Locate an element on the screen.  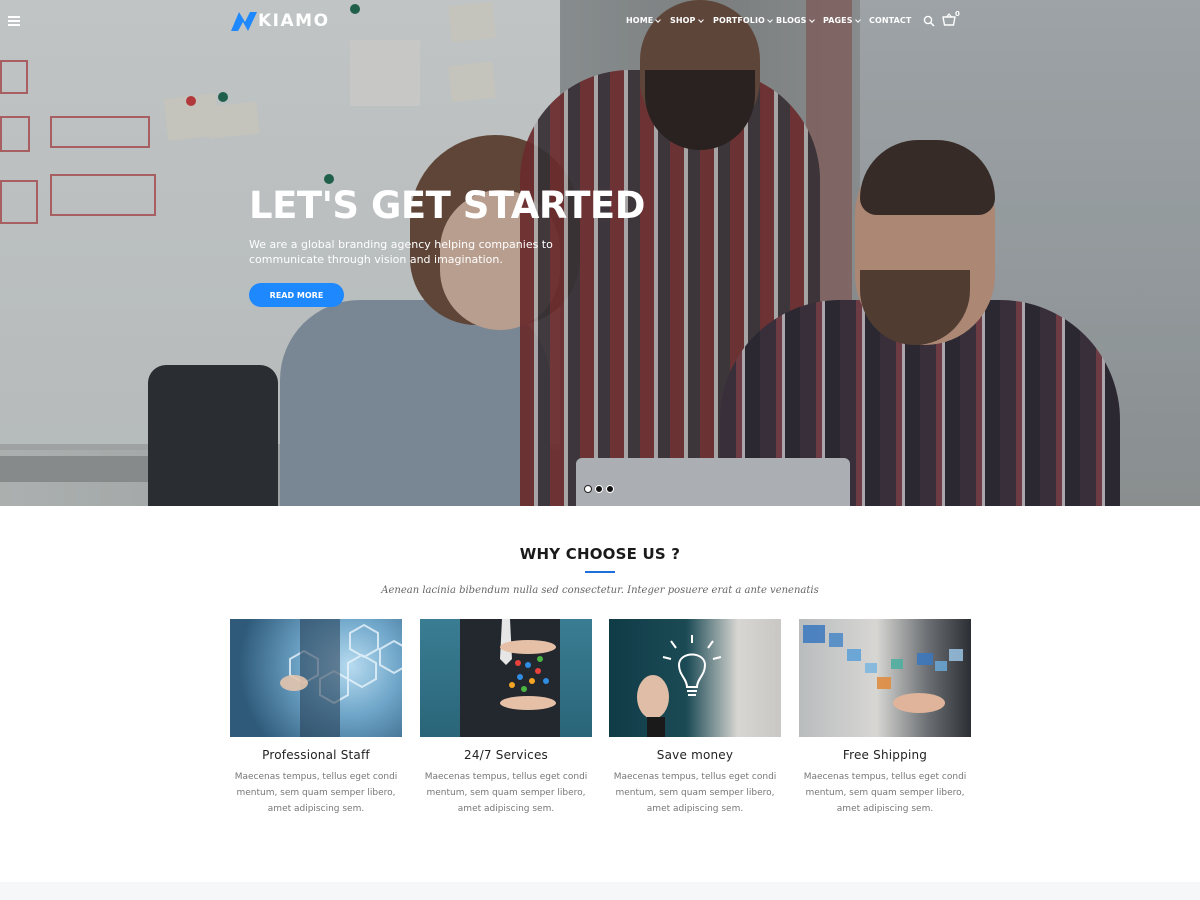
nav-item-pages: PAGES is located at coordinates (842, 20).